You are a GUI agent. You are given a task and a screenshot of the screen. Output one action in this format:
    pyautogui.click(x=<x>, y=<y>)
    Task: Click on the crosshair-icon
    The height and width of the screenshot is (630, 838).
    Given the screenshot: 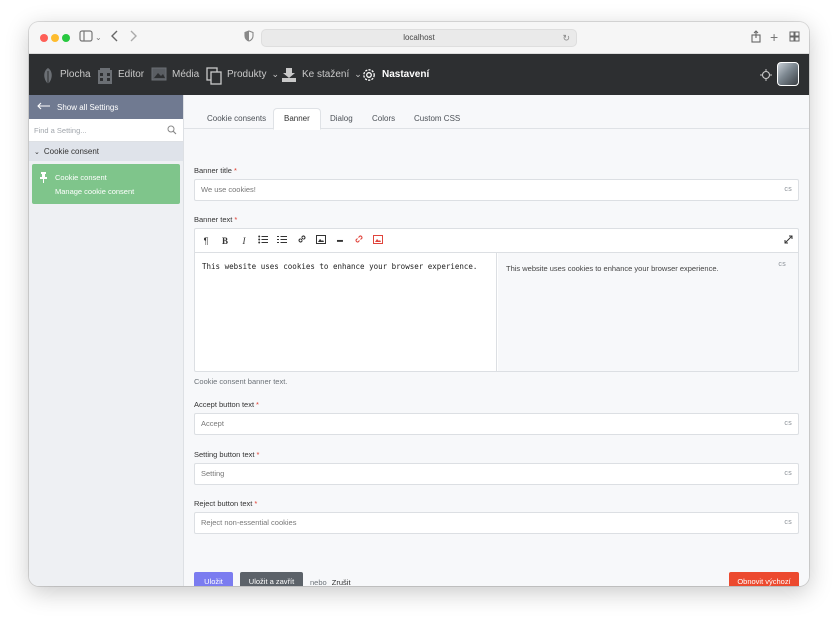 What is the action you would take?
    pyautogui.click(x=766, y=80)
    